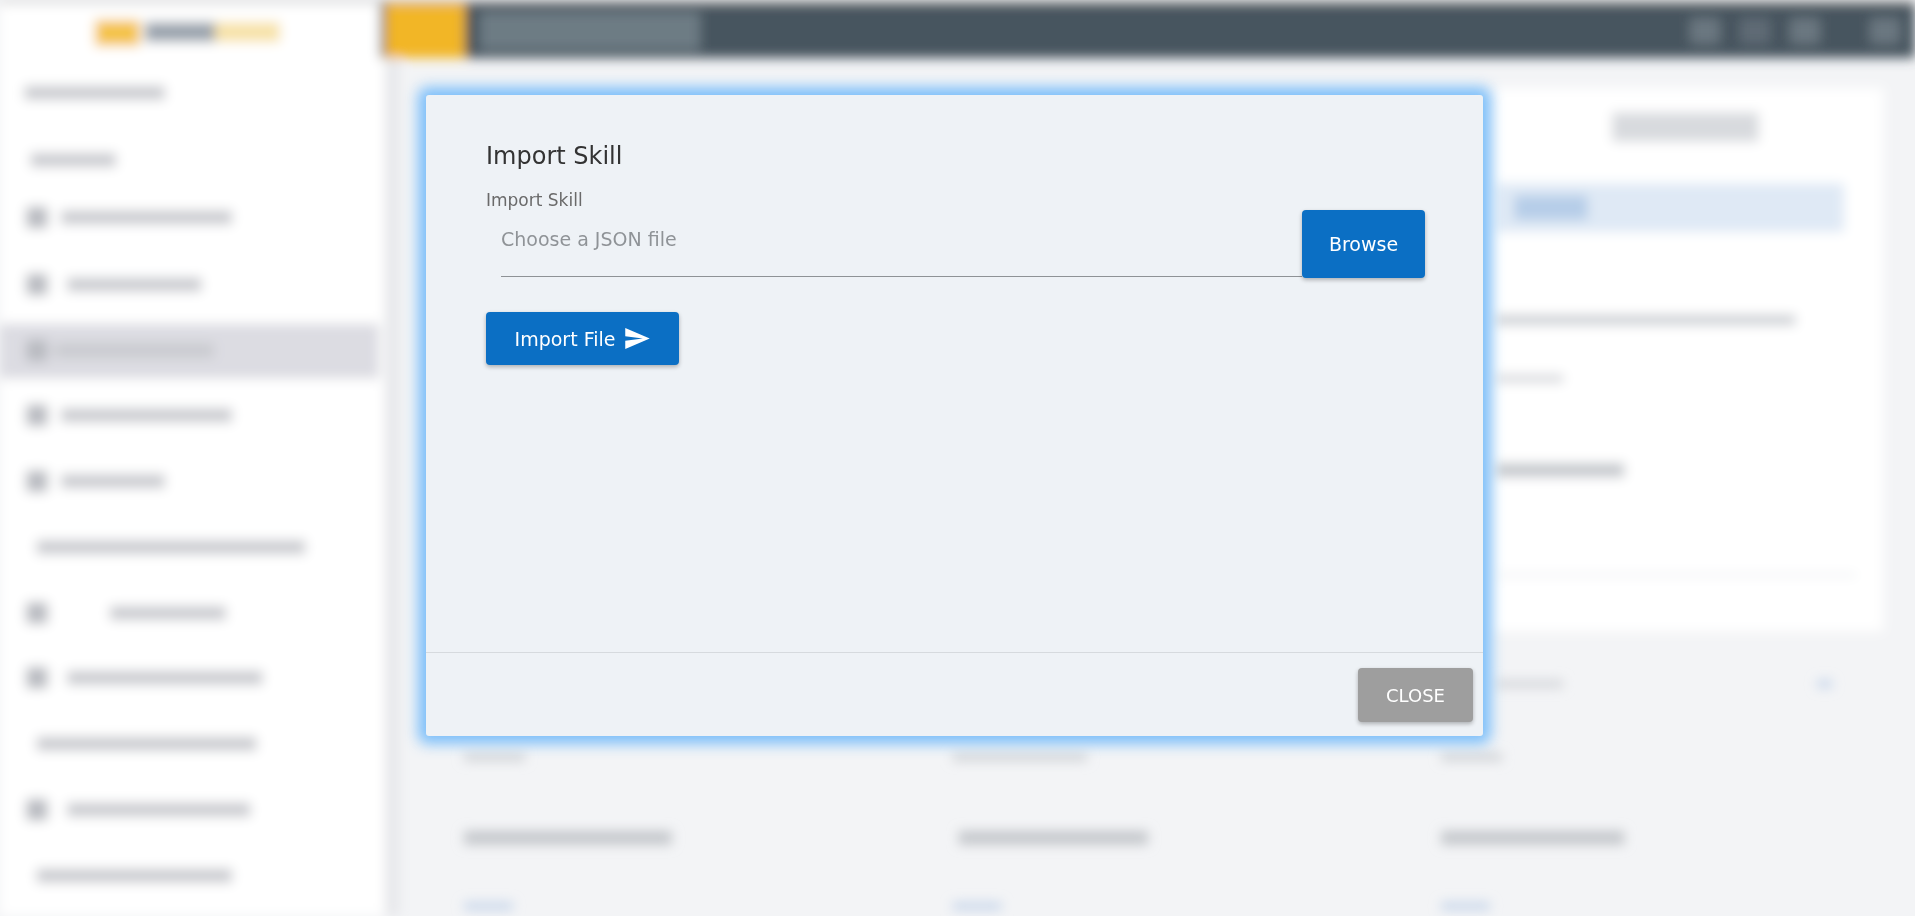  What do you see at coordinates (901, 243) in the screenshot?
I see `file-path-field: Choose a JSON file` at bounding box center [901, 243].